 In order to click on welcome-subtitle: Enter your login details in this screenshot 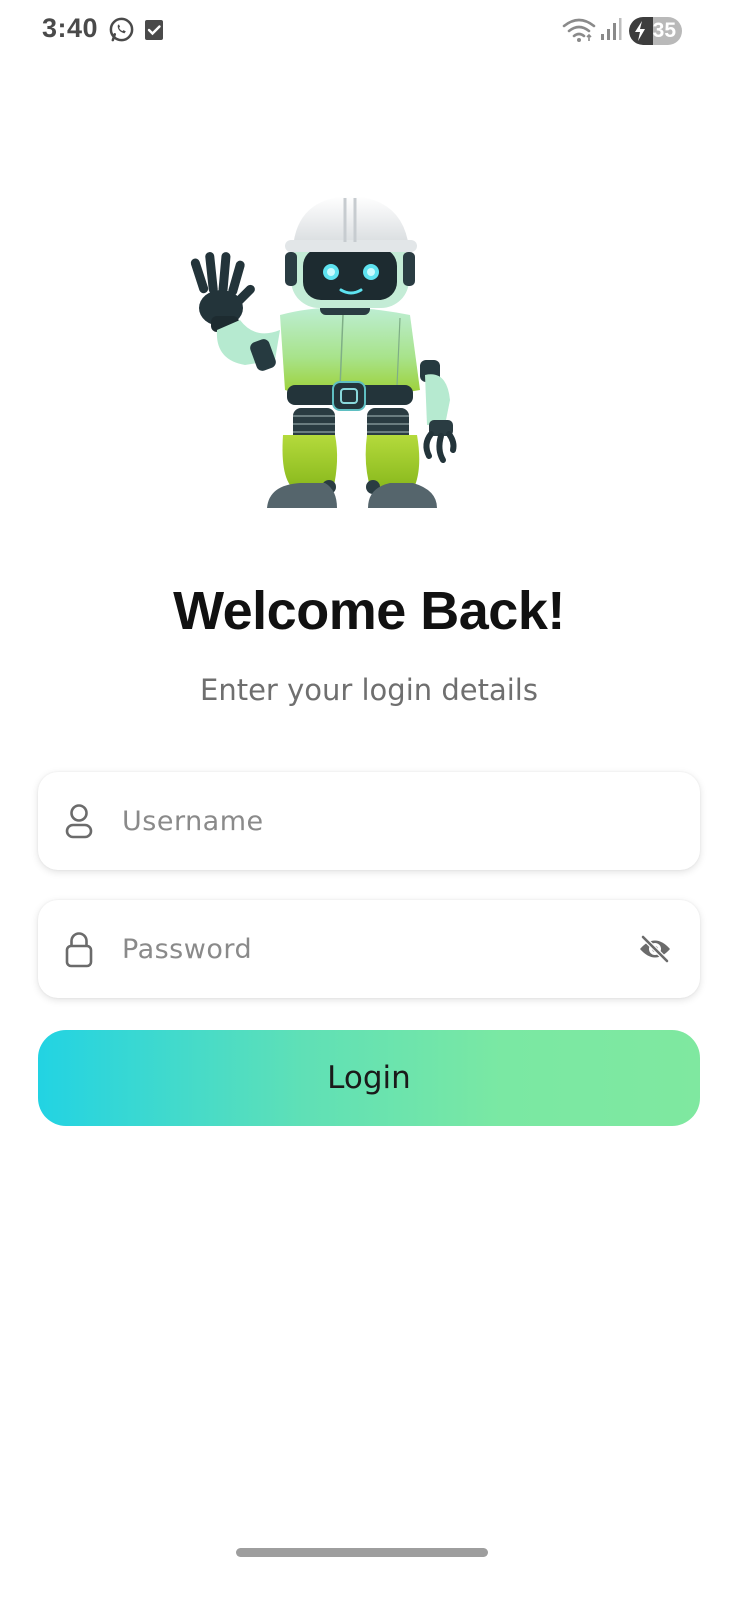, I will do `click(369, 690)`.